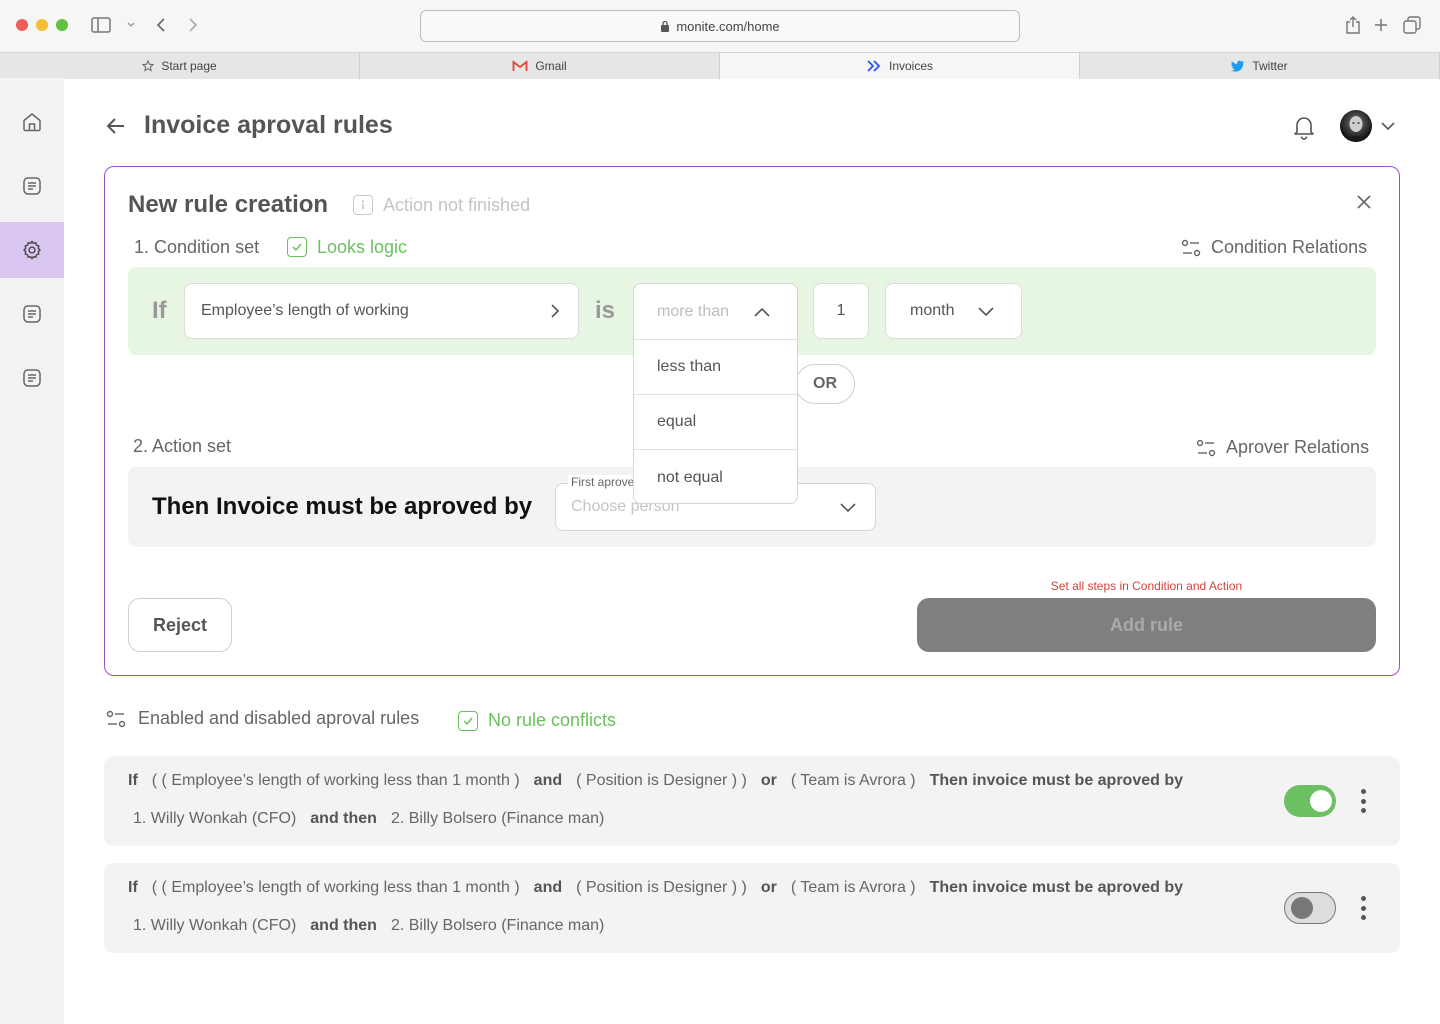 The height and width of the screenshot is (1024, 1440). I want to click on toggle-knob, so click(1302, 907).